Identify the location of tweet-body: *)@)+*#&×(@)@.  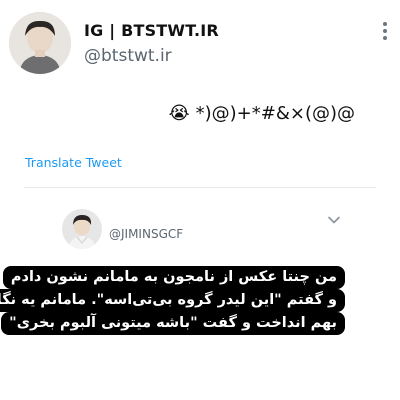
(275, 113).